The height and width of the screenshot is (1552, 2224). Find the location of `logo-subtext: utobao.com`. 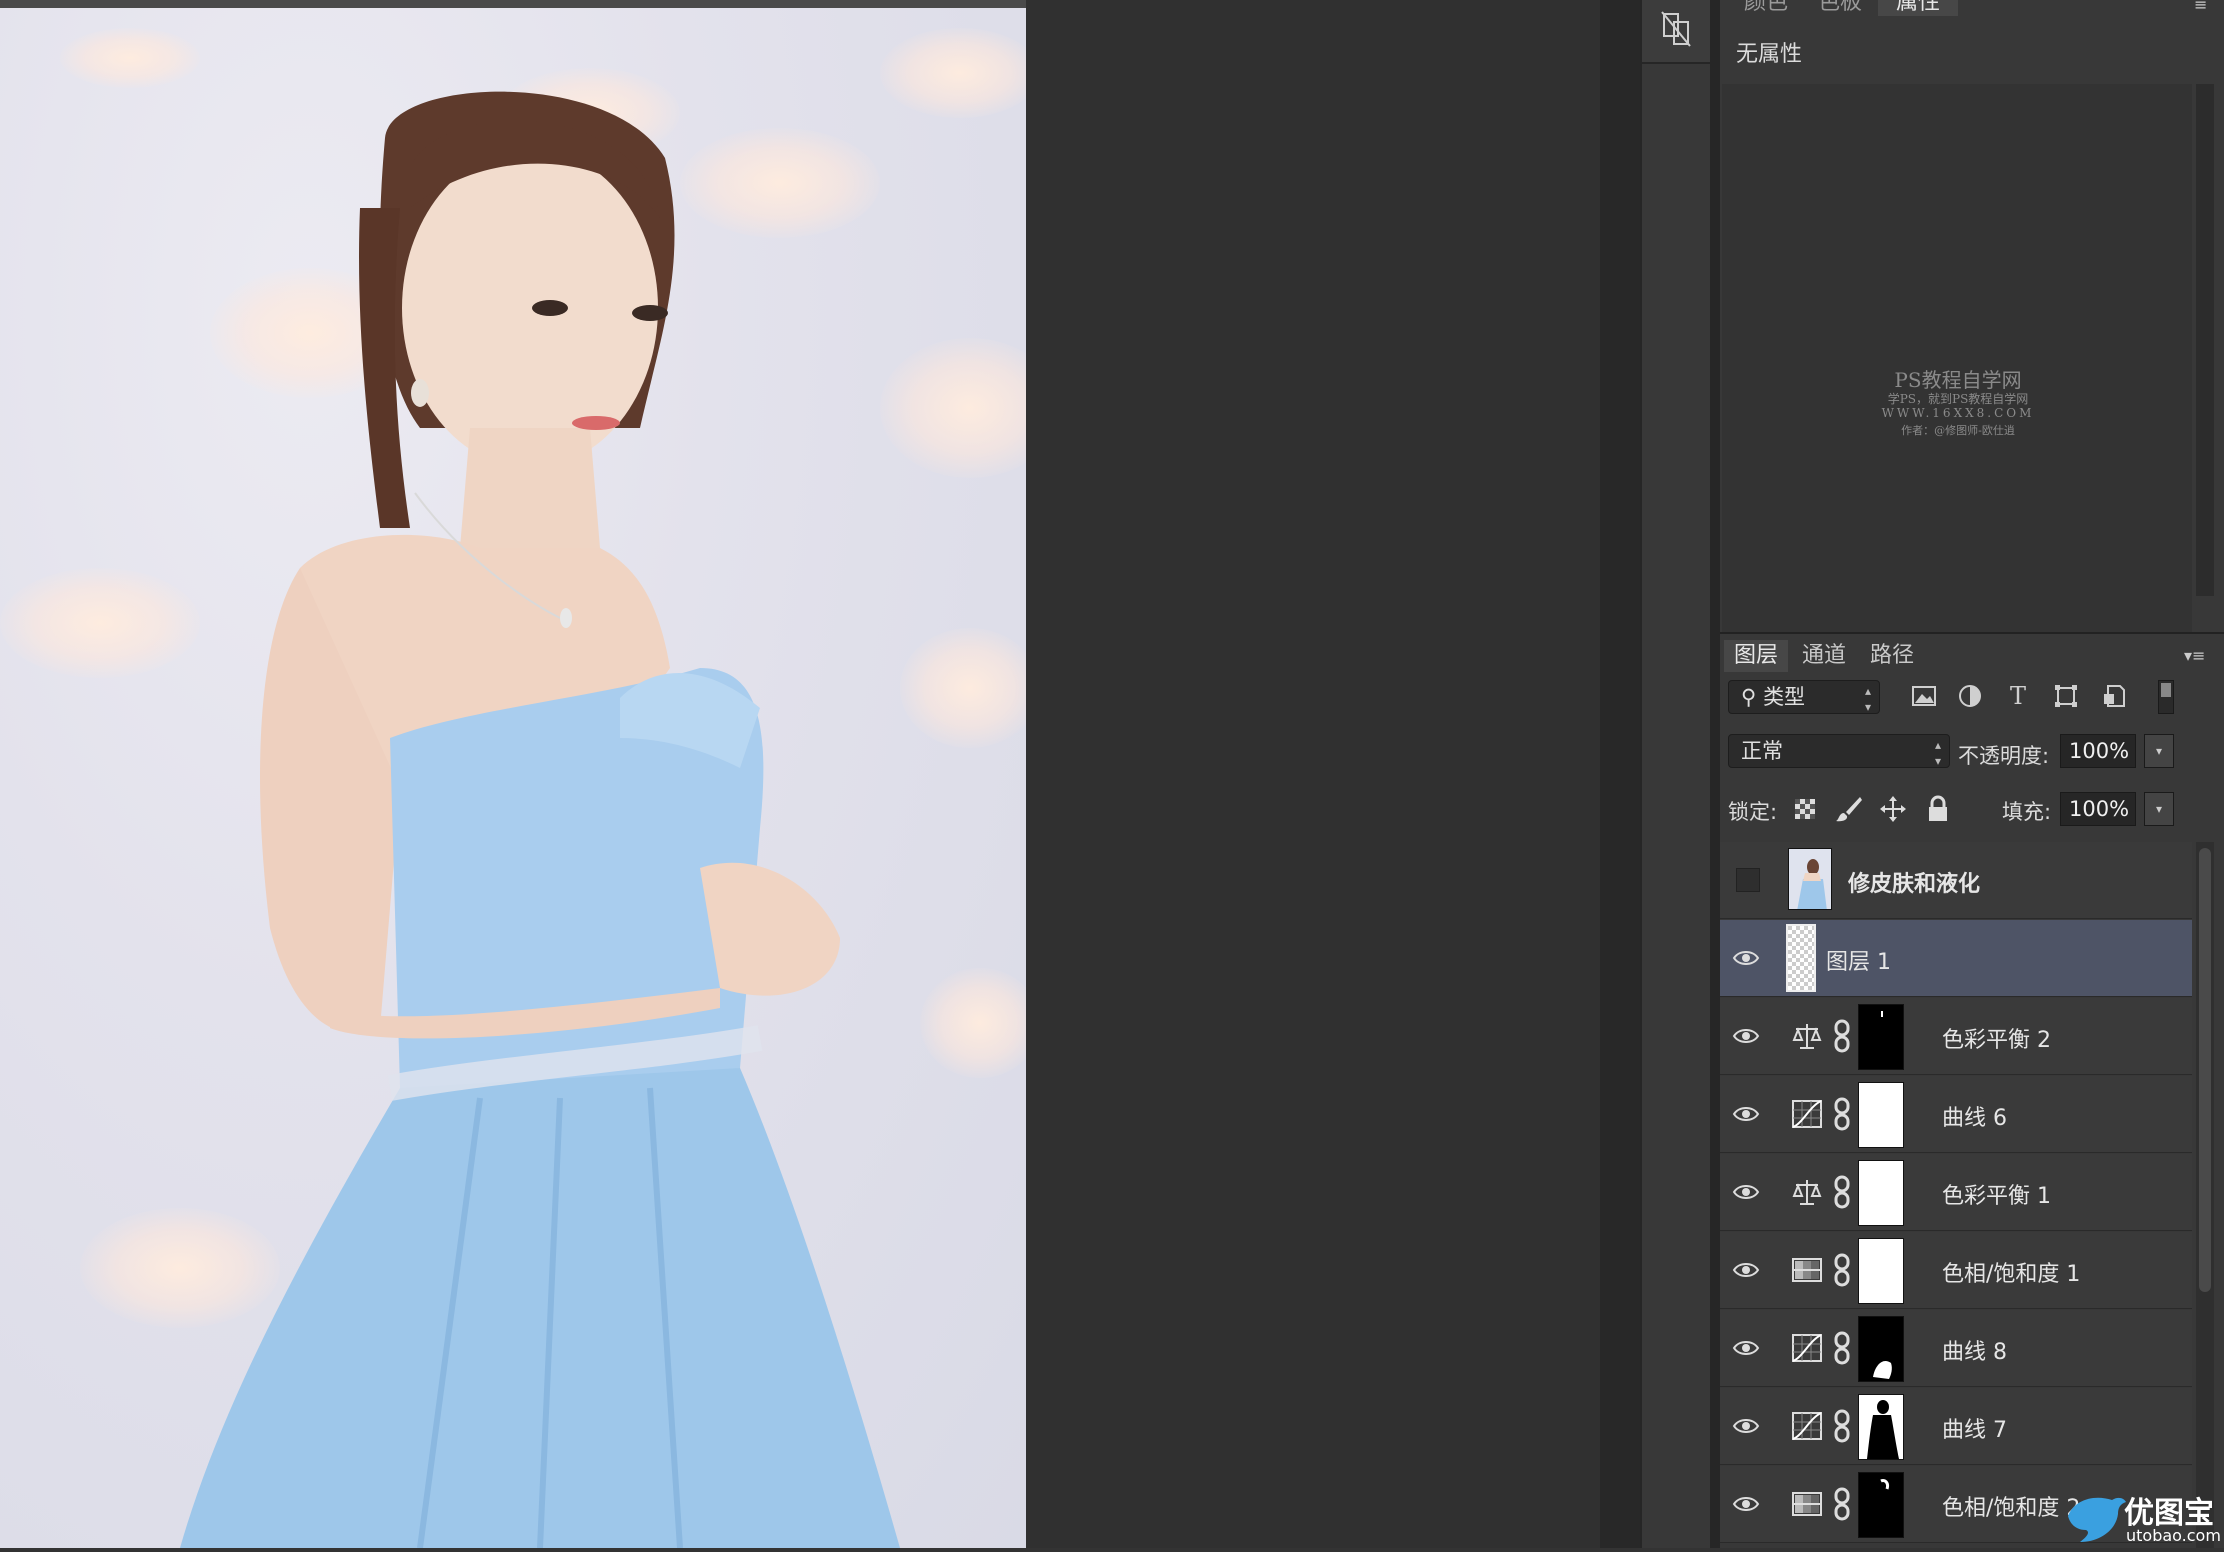

logo-subtext: utobao.com is located at coordinates (2173, 1535).